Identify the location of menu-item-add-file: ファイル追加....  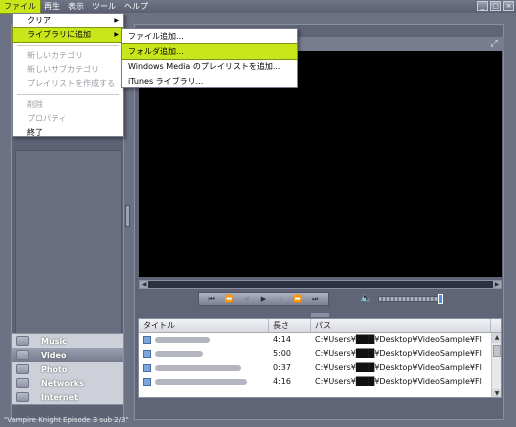
(209, 36).